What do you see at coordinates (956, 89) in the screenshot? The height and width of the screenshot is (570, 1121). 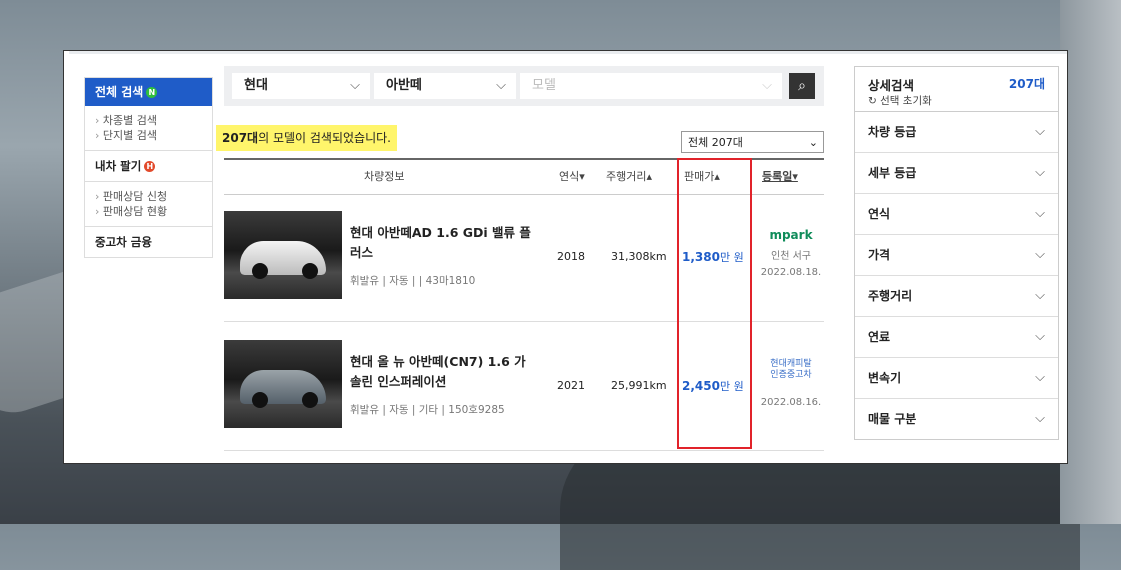 I see `detail-search-header: 상세검색 ↻ 선택 초기화 207대` at bounding box center [956, 89].